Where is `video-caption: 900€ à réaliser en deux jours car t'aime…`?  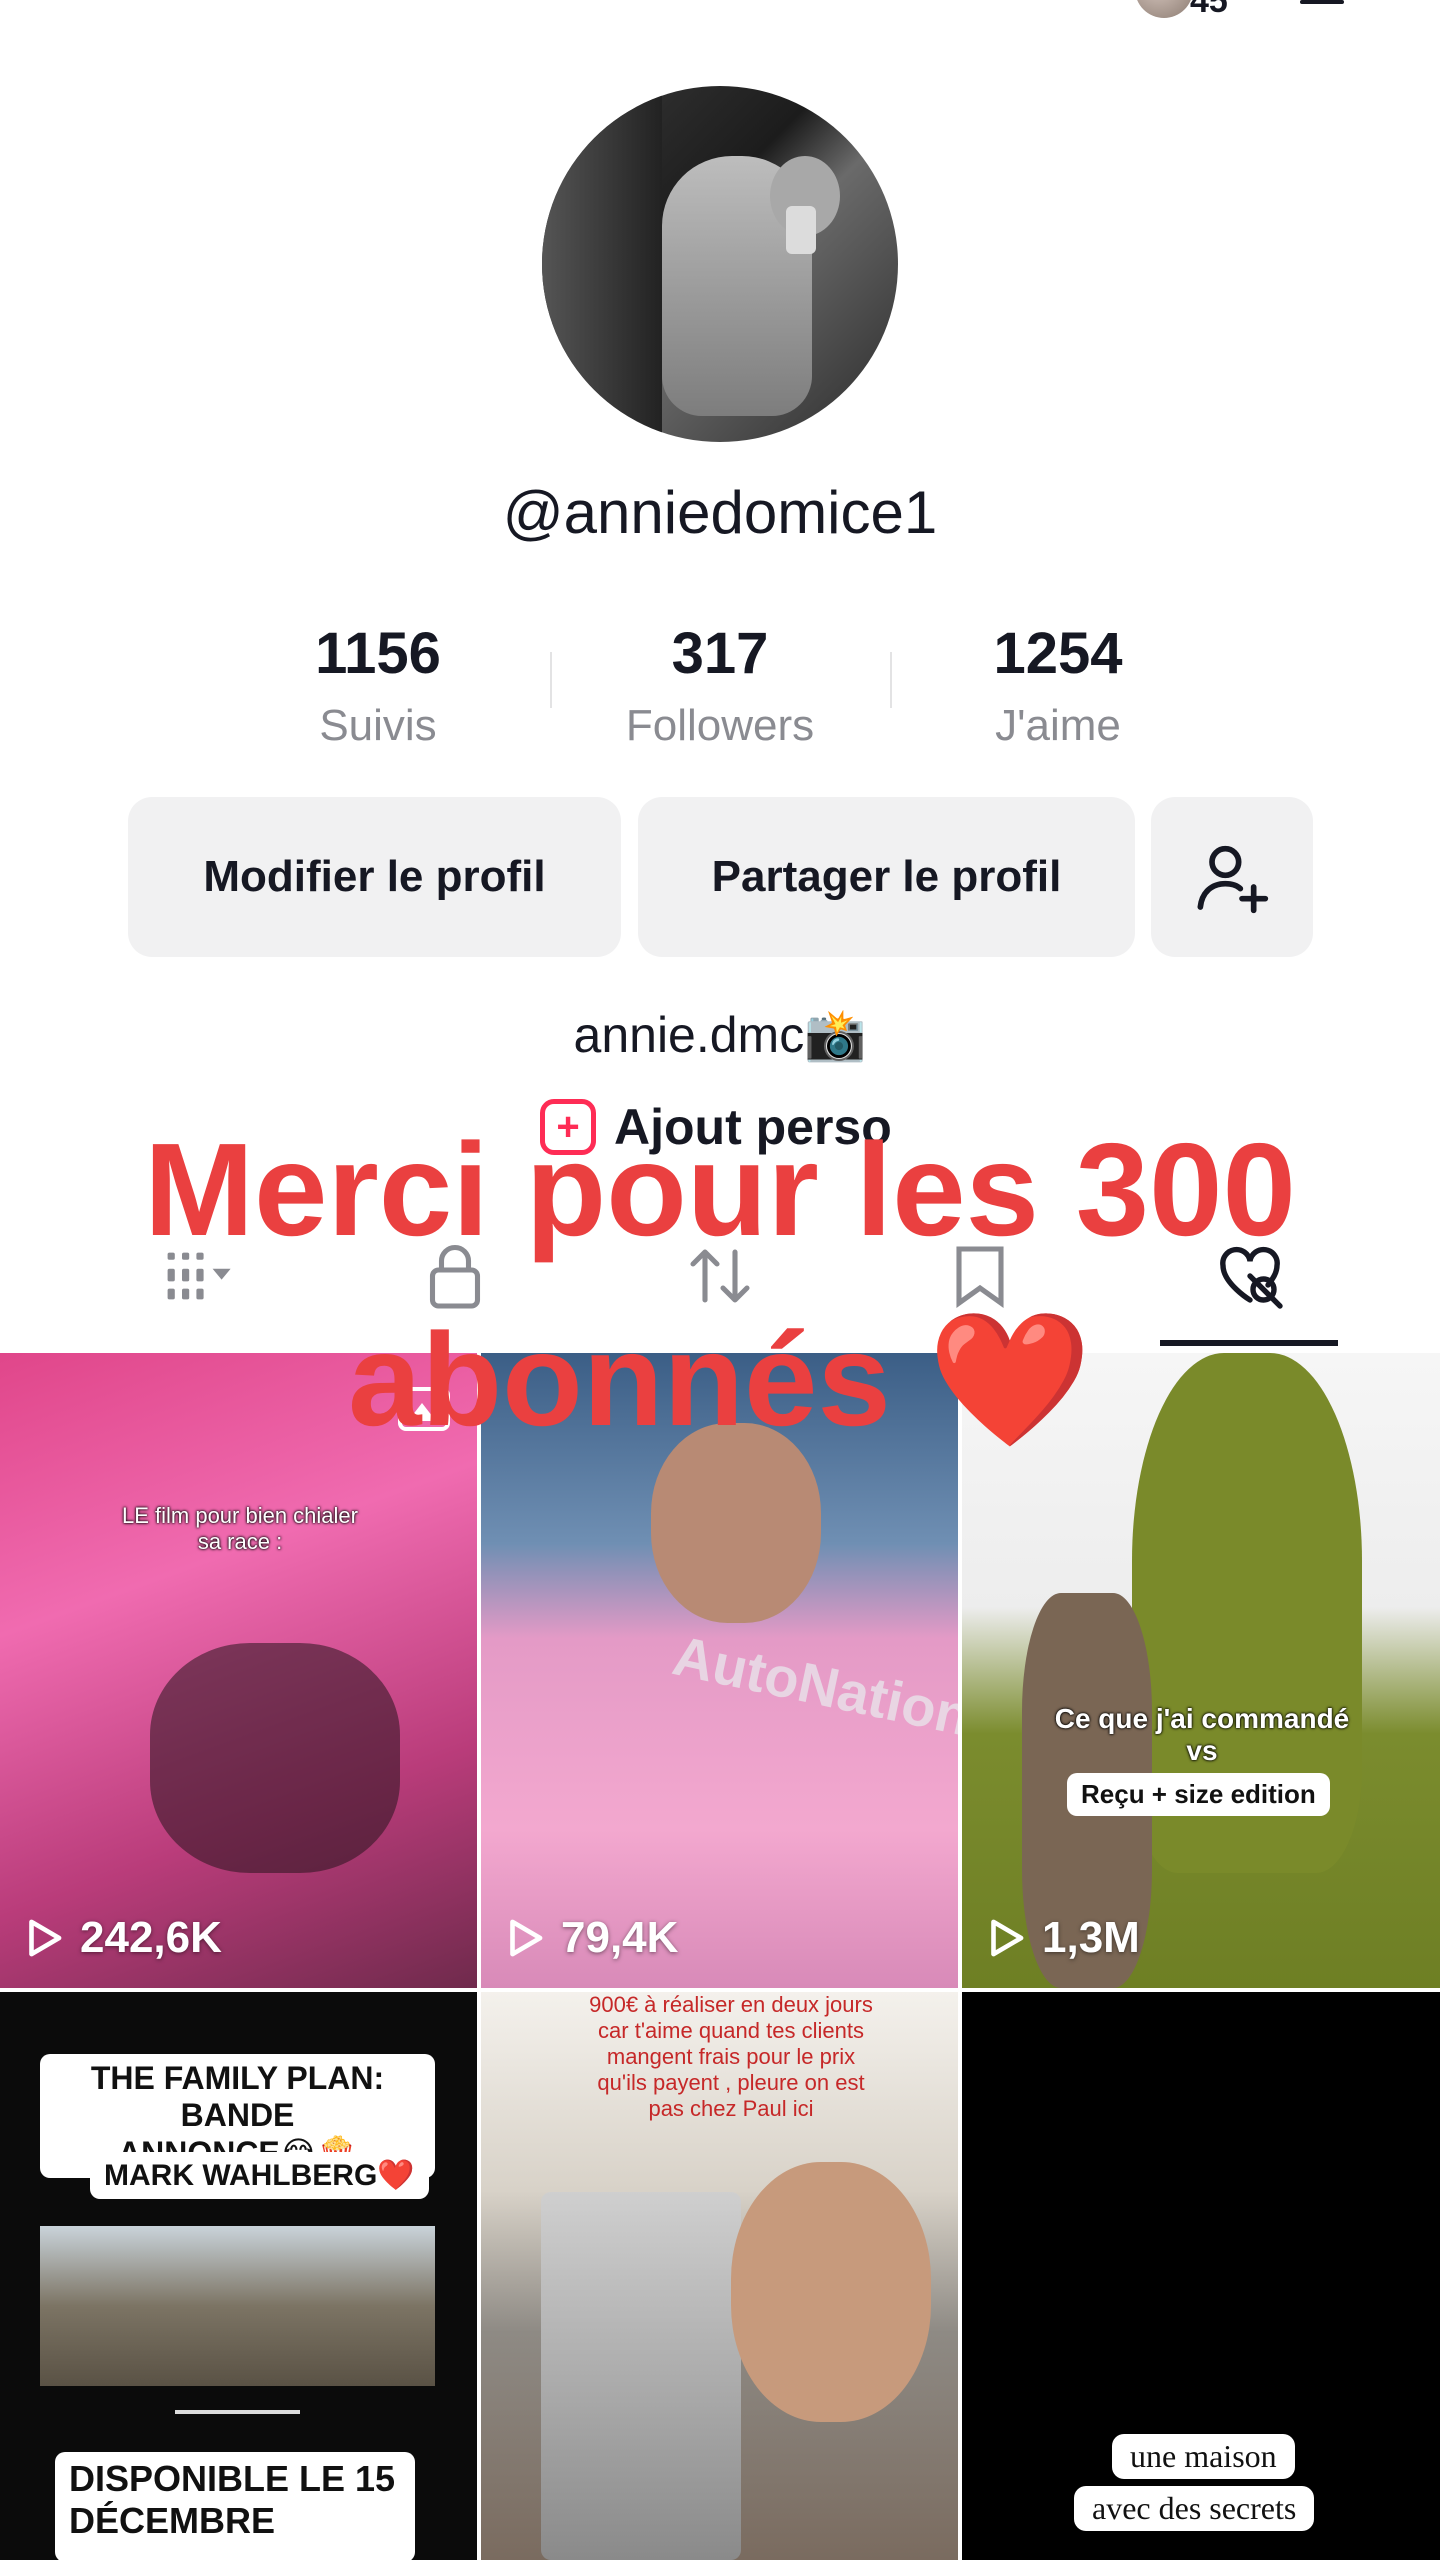 video-caption: 900€ à réaliser en deux jours car t'aime… is located at coordinates (731, 2056).